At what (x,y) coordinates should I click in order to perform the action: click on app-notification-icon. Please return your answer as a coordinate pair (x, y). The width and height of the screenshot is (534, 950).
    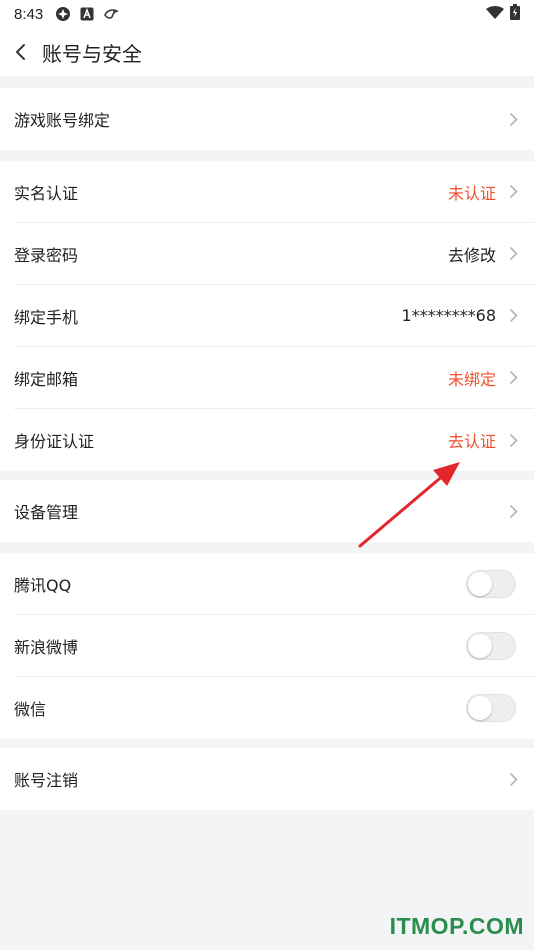
    Looking at the image, I should click on (63, 14).